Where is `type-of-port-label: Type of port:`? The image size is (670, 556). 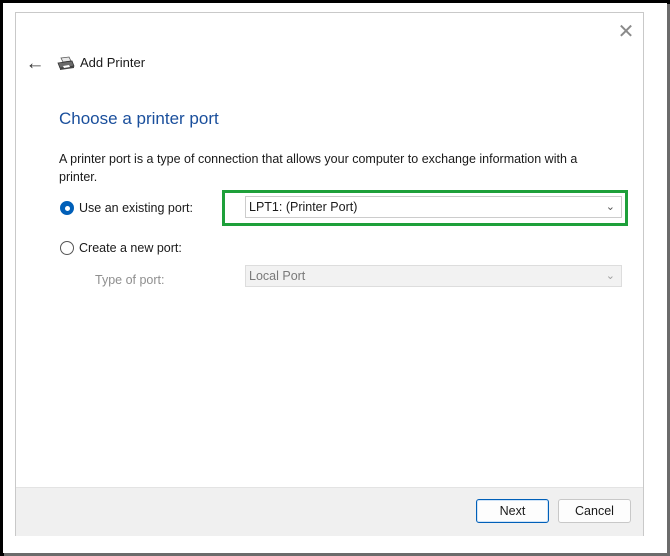 type-of-port-label: Type of port: is located at coordinates (130, 280).